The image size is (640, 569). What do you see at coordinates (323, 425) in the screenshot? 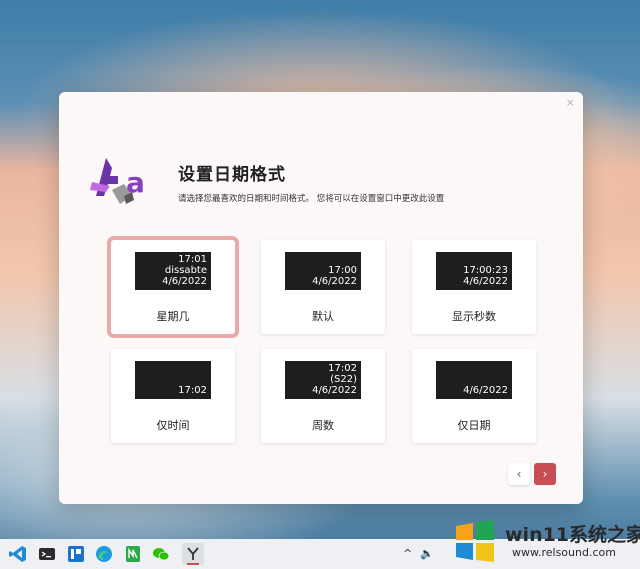
I see `card-label: 周数` at bounding box center [323, 425].